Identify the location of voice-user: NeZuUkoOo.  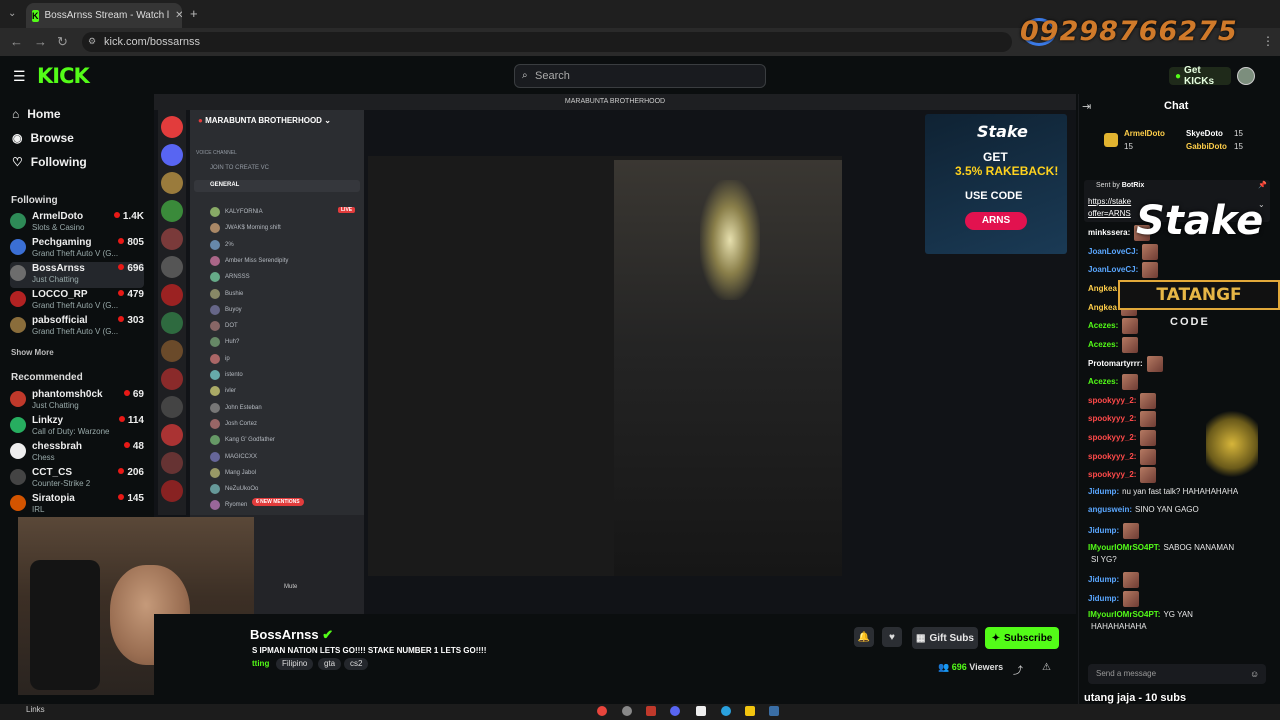
(234, 489).